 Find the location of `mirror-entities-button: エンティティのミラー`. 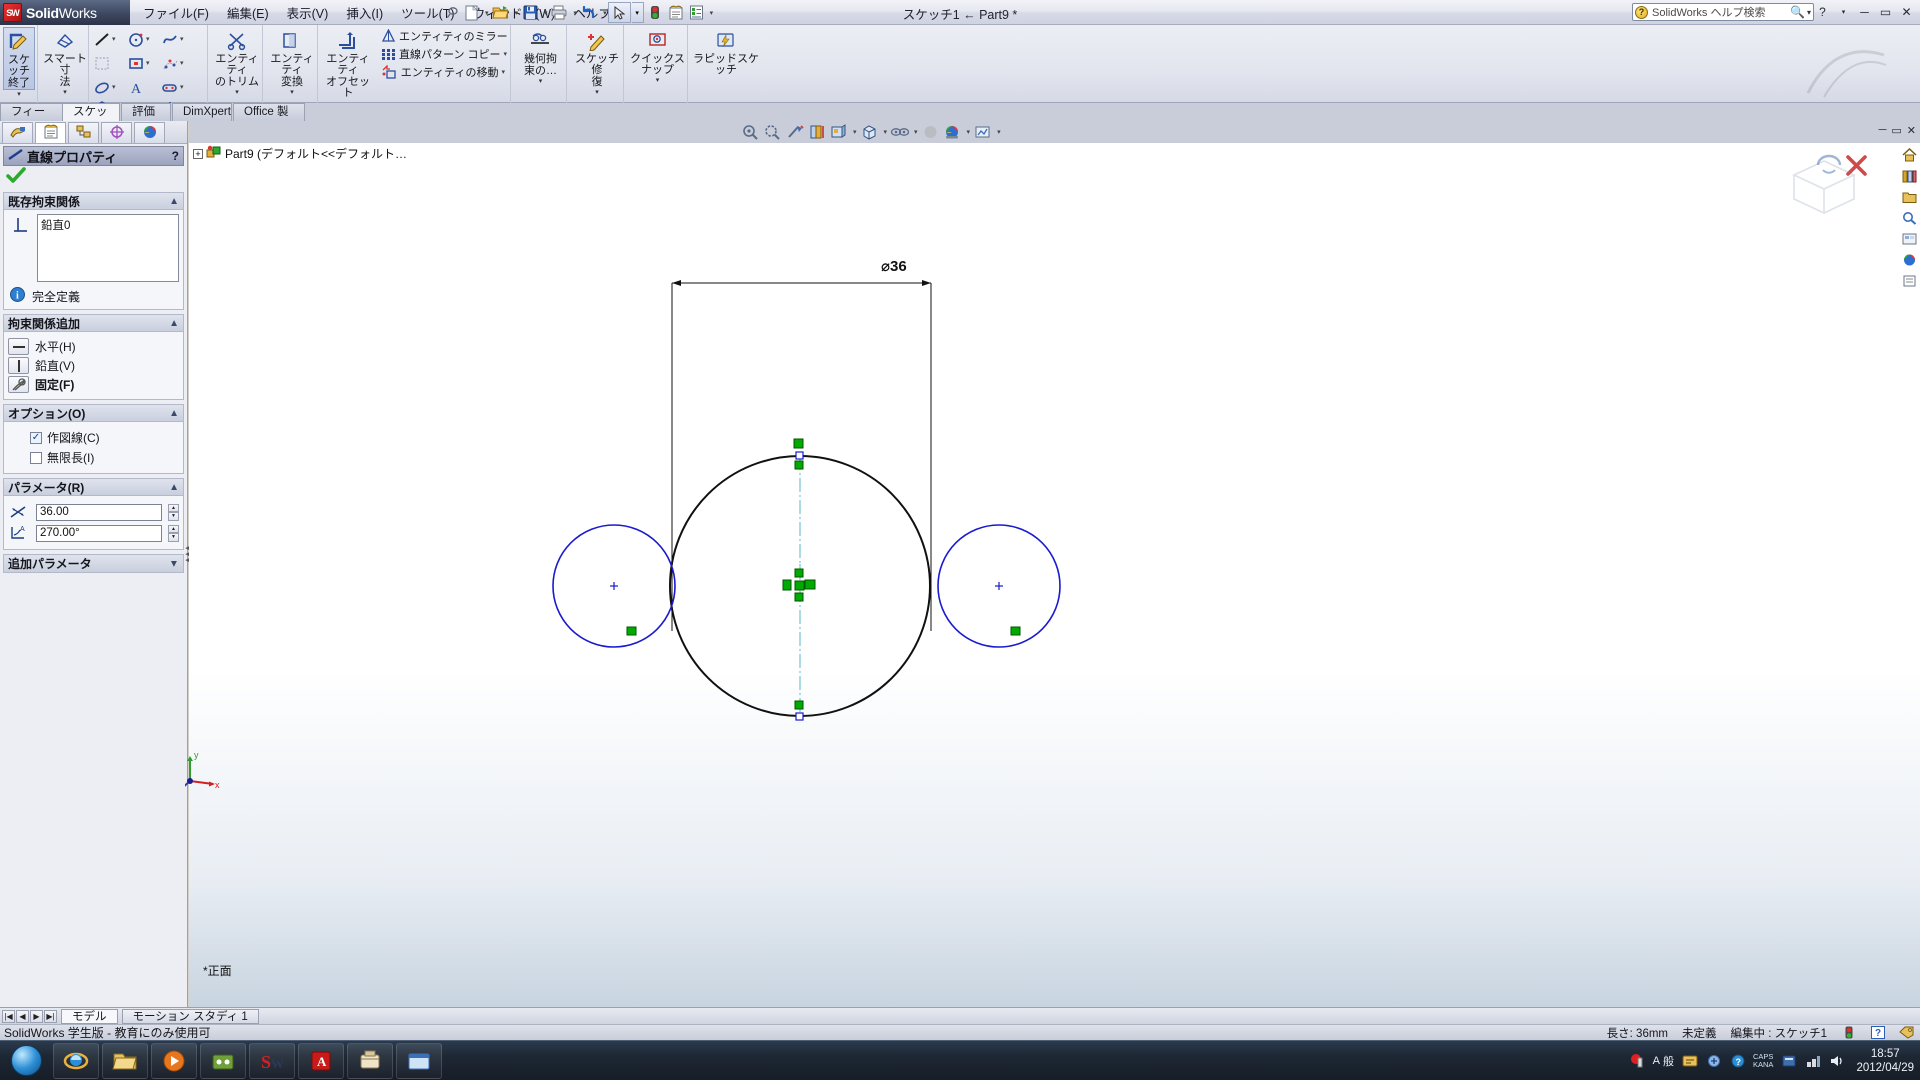

mirror-entities-button: エンティティのミラー is located at coordinates (443, 36).